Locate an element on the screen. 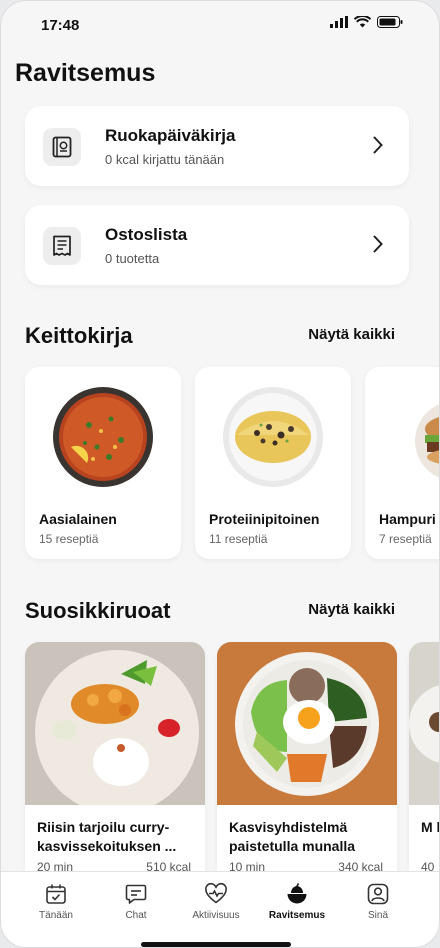 This screenshot has width=440, height=948. cookbook-category-card: Hampuri 7 reseptiä is located at coordinates (402, 463).